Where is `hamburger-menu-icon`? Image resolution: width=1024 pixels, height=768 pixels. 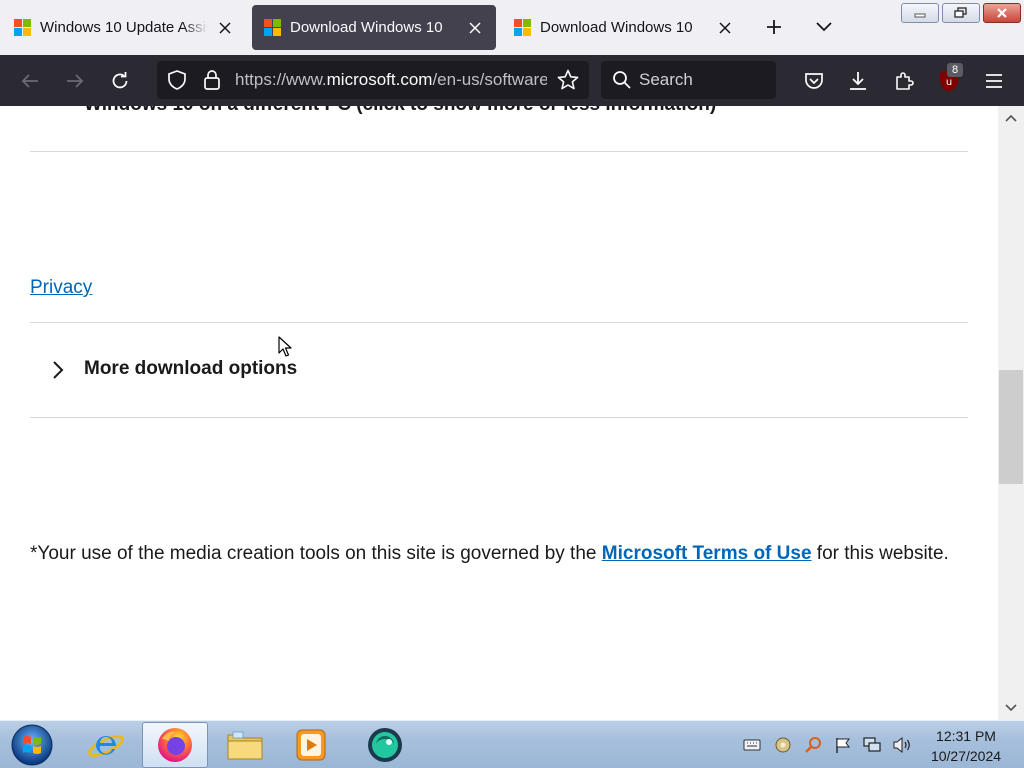 hamburger-menu-icon is located at coordinates (994, 81).